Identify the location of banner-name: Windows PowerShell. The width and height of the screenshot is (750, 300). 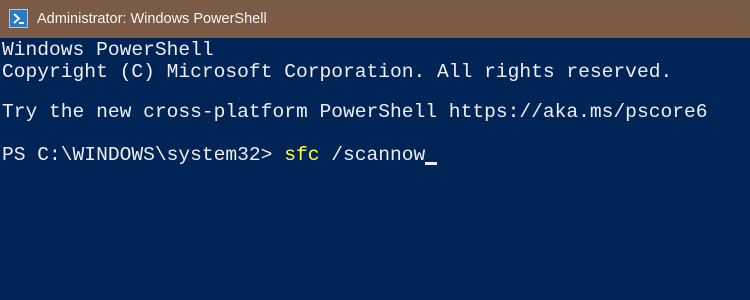
(108, 50).